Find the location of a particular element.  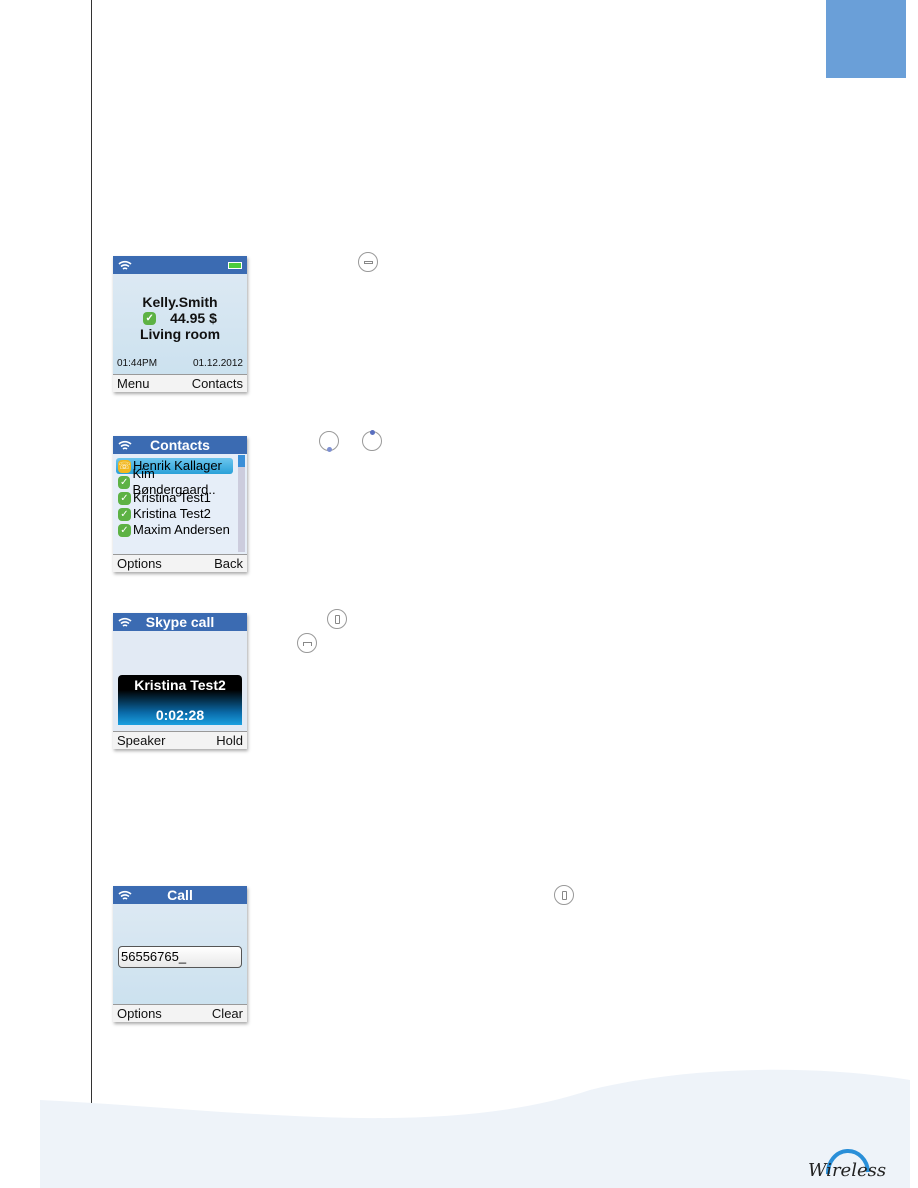

wireless-logo: Wireless is located at coordinates (846, 1162).